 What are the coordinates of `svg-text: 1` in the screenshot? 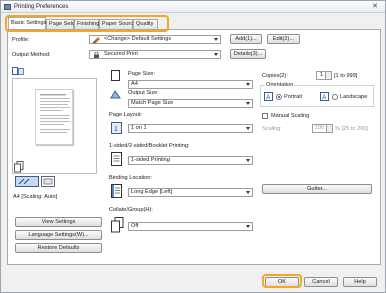 It's located at (116, 129).